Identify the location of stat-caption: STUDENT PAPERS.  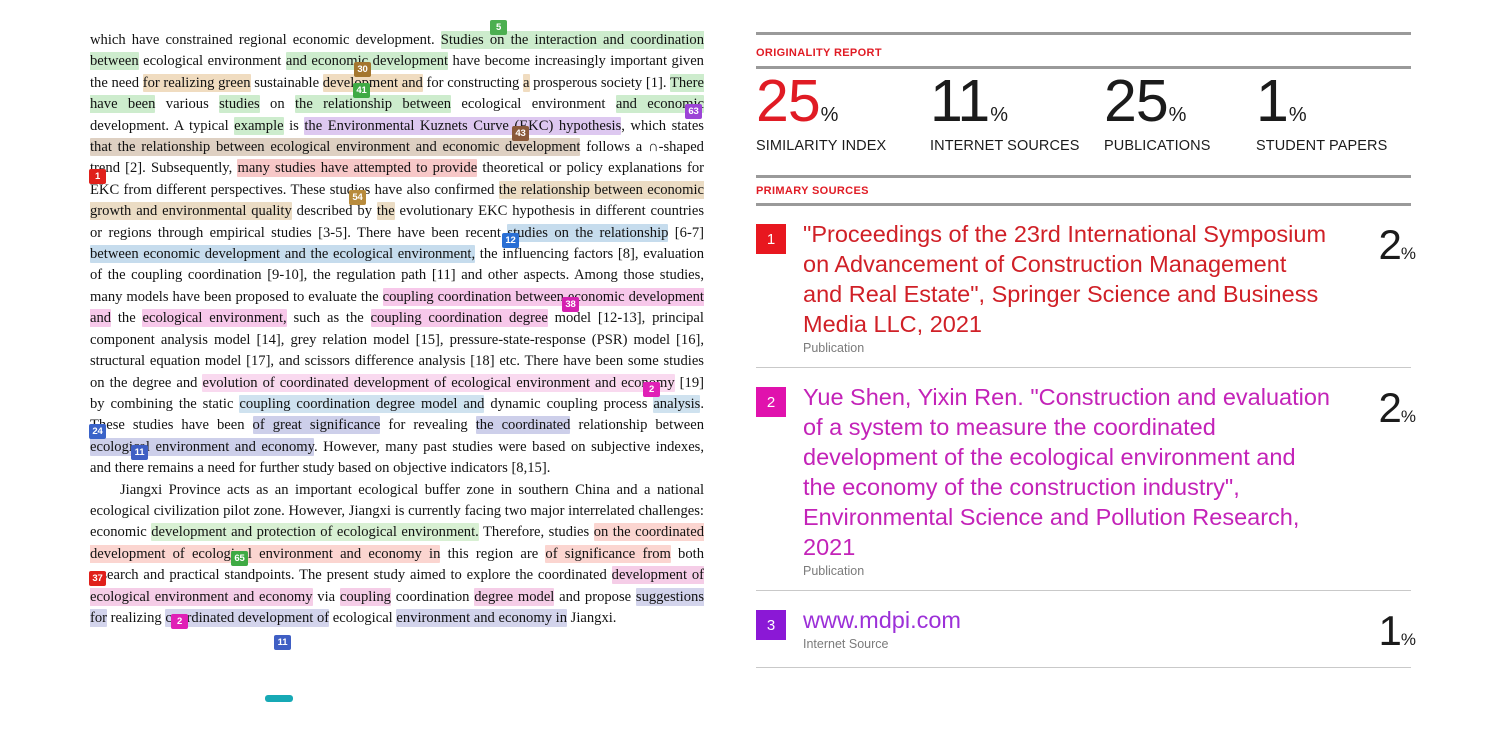
(1322, 146).